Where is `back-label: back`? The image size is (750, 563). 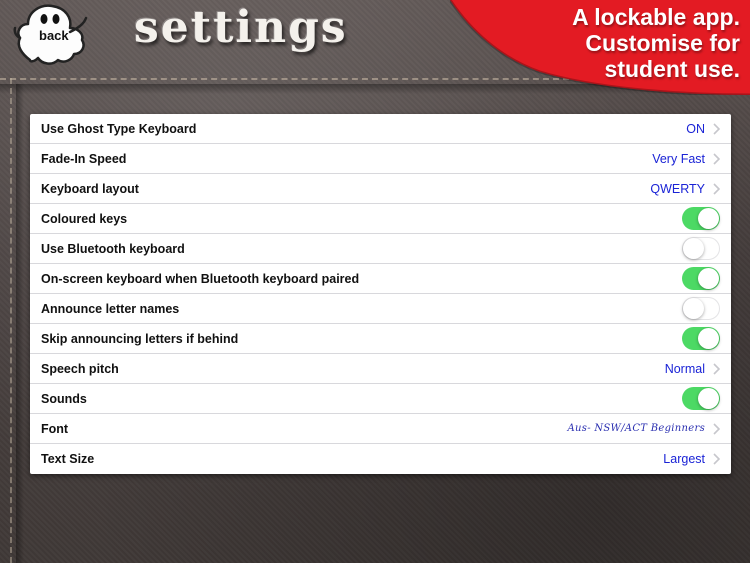 back-label: back is located at coordinates (54, 35).